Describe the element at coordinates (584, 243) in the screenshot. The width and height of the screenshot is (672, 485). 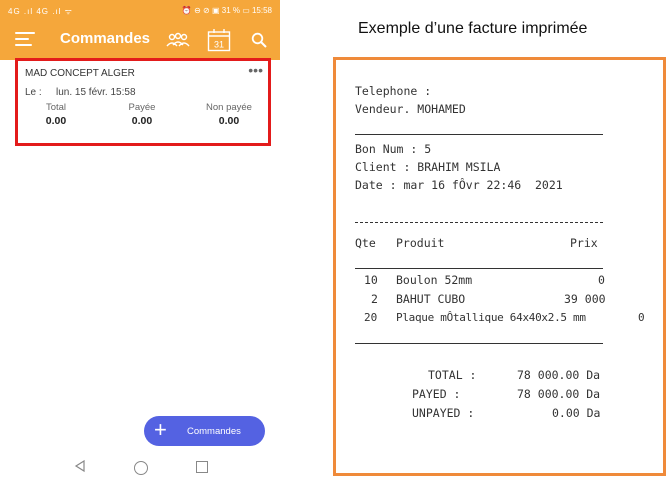
I see `receipt-header-prix: Prix` at that location.